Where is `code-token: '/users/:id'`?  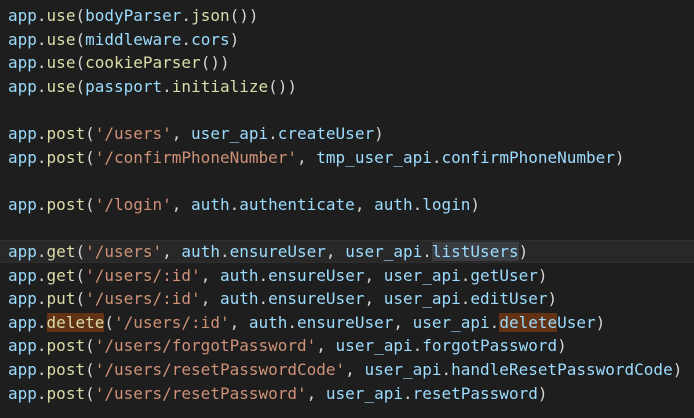 code-token: '/users/:id' is located at coordinates (143, 275).